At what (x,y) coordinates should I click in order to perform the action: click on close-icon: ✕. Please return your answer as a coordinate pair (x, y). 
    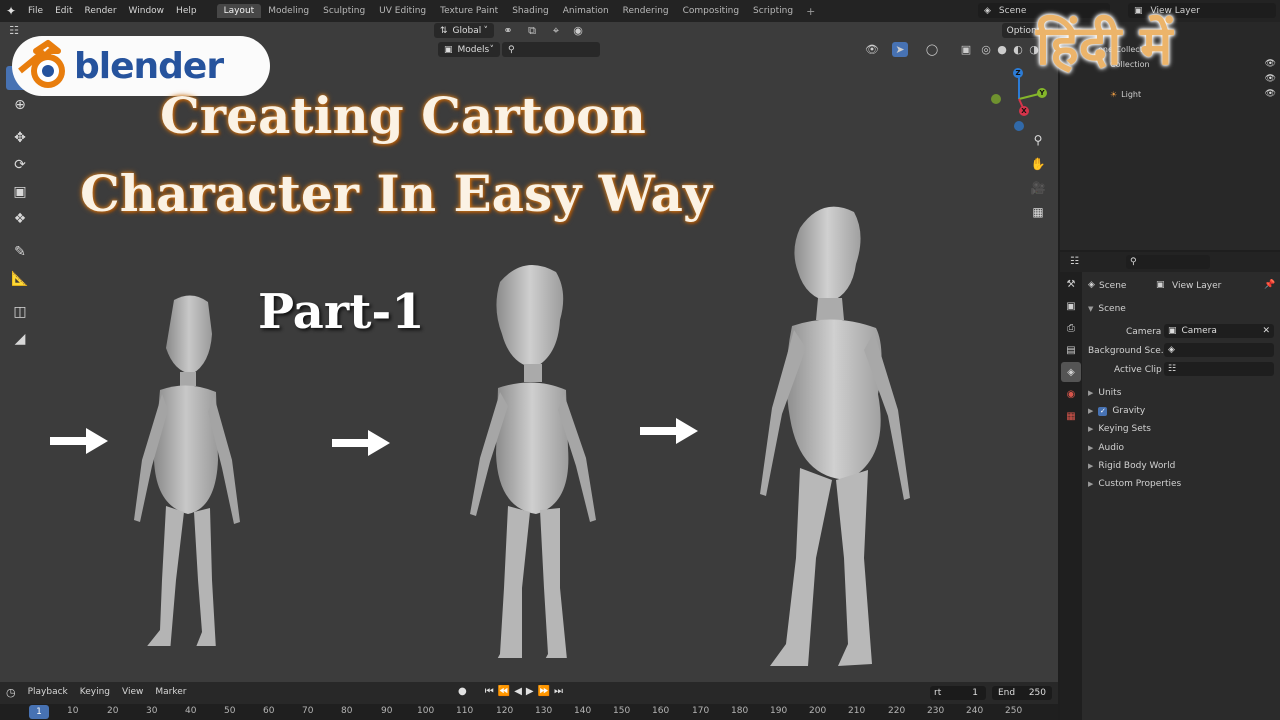
    Looking at the image, I should click on (1266, 331).